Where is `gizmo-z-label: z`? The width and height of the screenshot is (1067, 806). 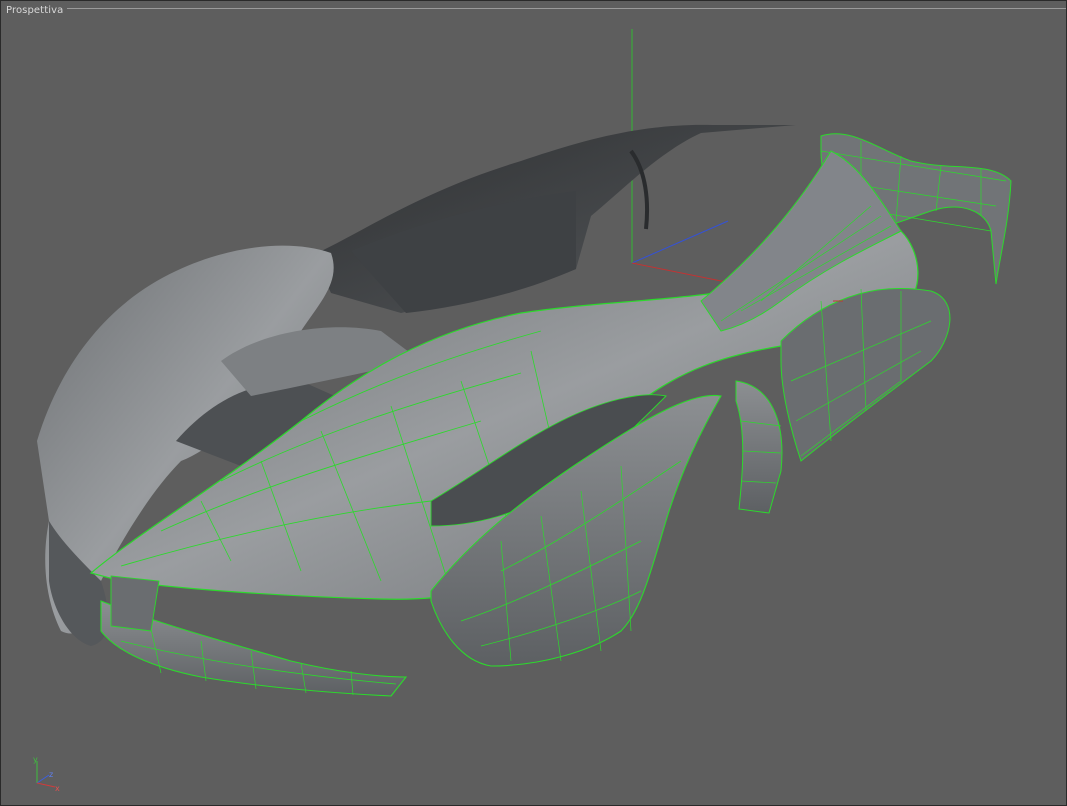 gizmo-z-label: z is located at coordinates (51, 774).